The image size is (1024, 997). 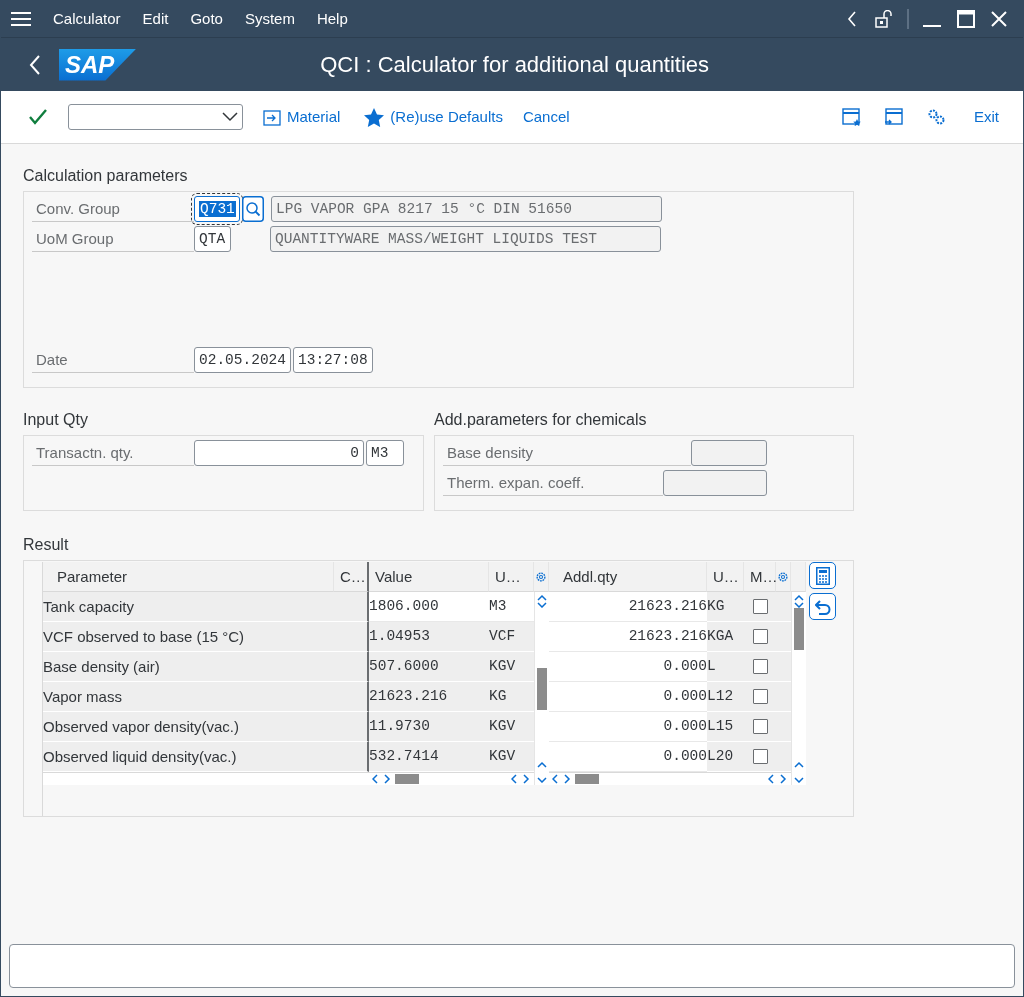 I want to click on menu-item: Help, so click(x=332, y=19).